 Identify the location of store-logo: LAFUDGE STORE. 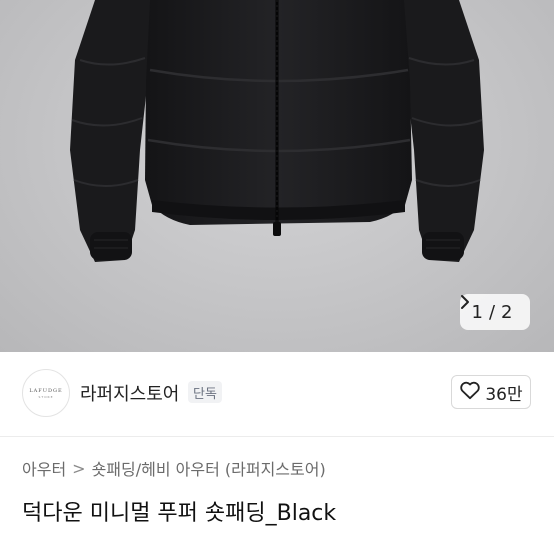
(46, 393).